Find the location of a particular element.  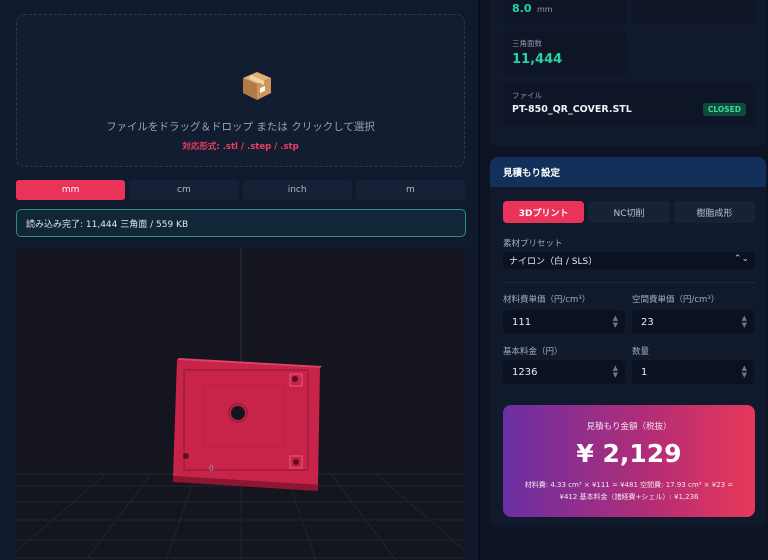

quantity-input: 1 ▲ ▼ is located at coordinates (693, 372).